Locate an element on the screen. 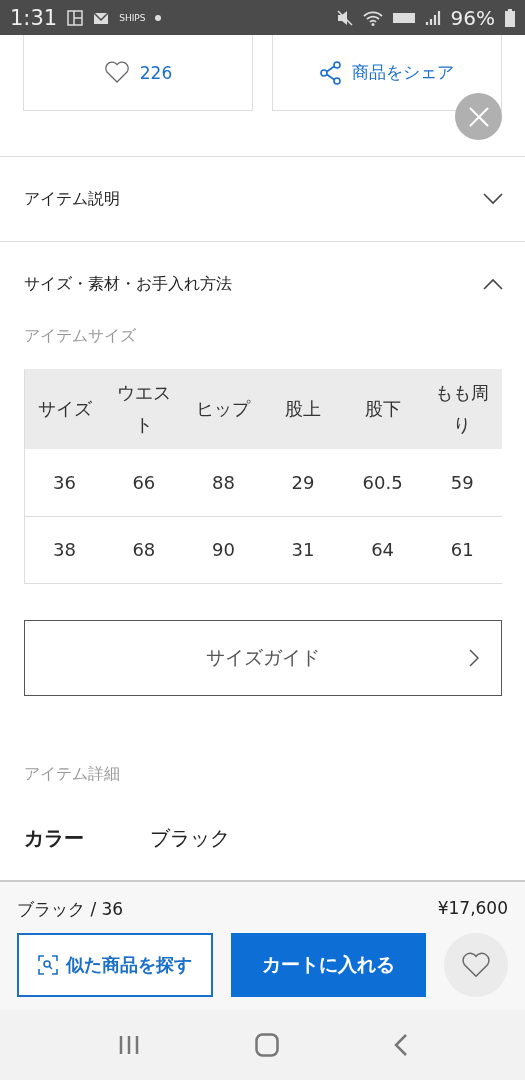 This screenshot has height=1080, width=525. table-cell: 66 is located at coordinates (144, 482).